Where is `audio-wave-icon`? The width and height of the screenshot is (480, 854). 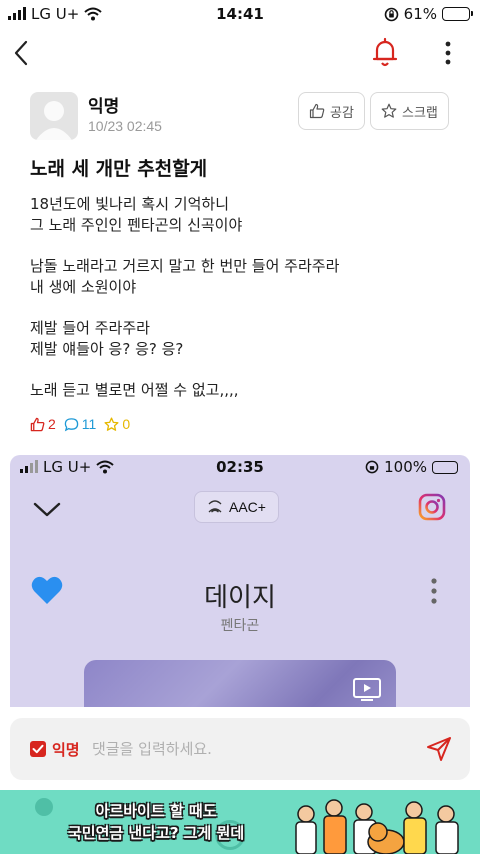
audio-wave-icon is located at coordinates (215, 506).